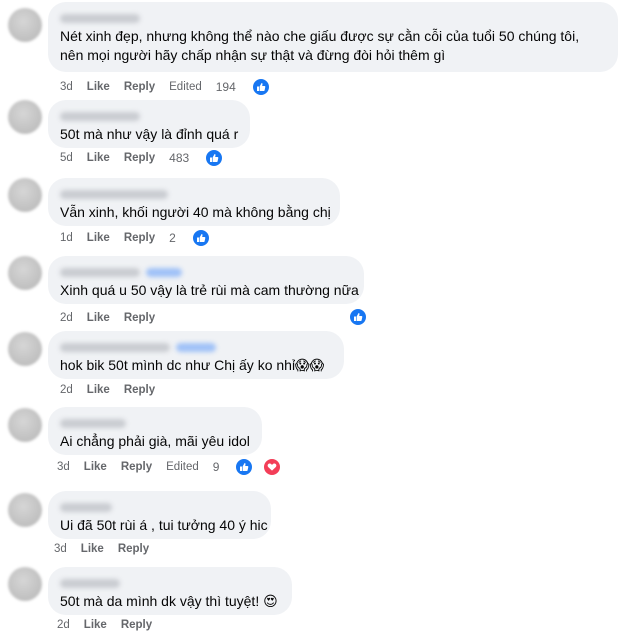 The width and height of the screenshot is (640, 640). What do you see at coordinates (155, 441) in the screenshot?
I see `comment-text-line: Ai chẳng phải già, mãi yêu idol` at bounding box center [155, 441].